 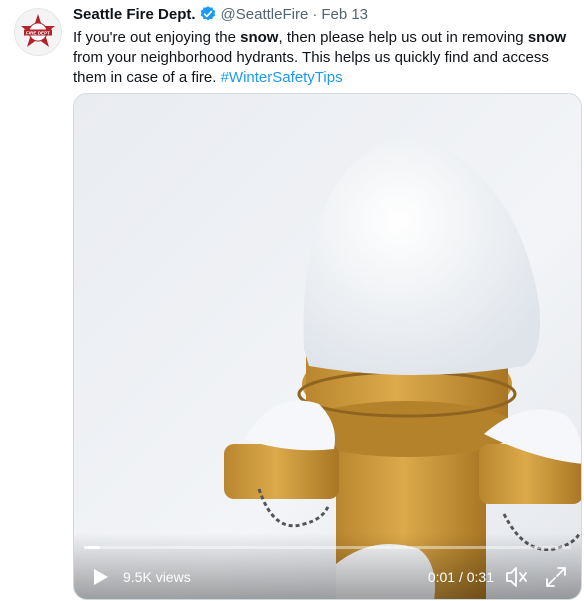 I want to click on fire-dept-logo: FIRE DEPT, so click(x=38, y=30).